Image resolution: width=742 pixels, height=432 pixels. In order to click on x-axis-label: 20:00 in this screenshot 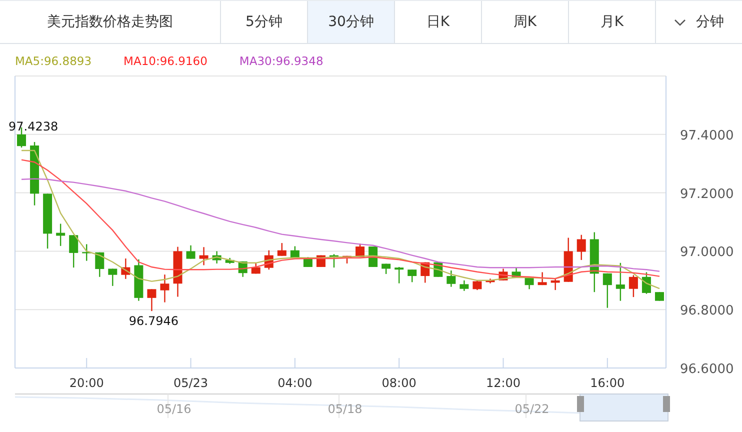, I will do `click(86, 383)`.